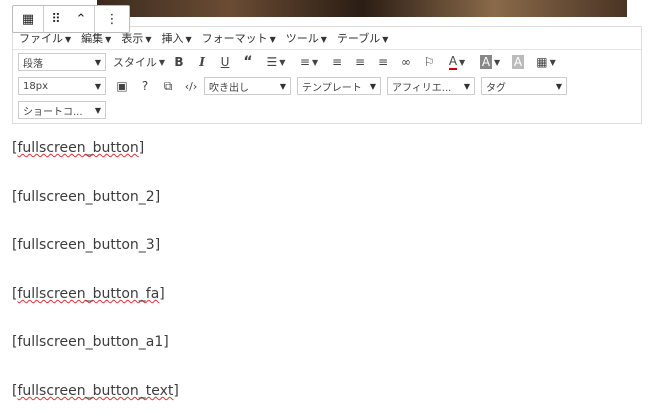 The width and height of the screenshot is (650, 415). Describe the element at coordinates (339, 86) in the screenshot. I see `template-select: テンプレート ▼` at that location.